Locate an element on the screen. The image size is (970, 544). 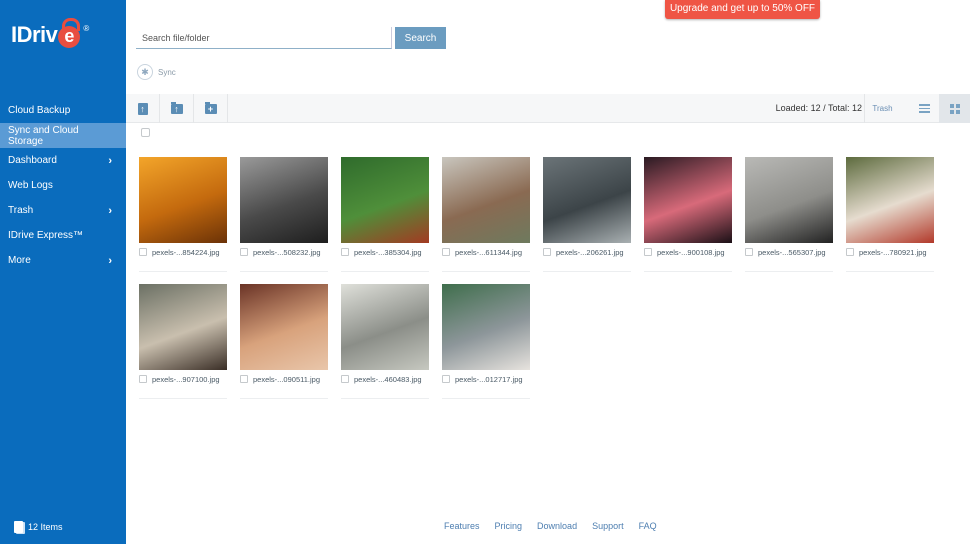
file-name-row: pexels-...508232.jpg is located at coordinates (280, 252).